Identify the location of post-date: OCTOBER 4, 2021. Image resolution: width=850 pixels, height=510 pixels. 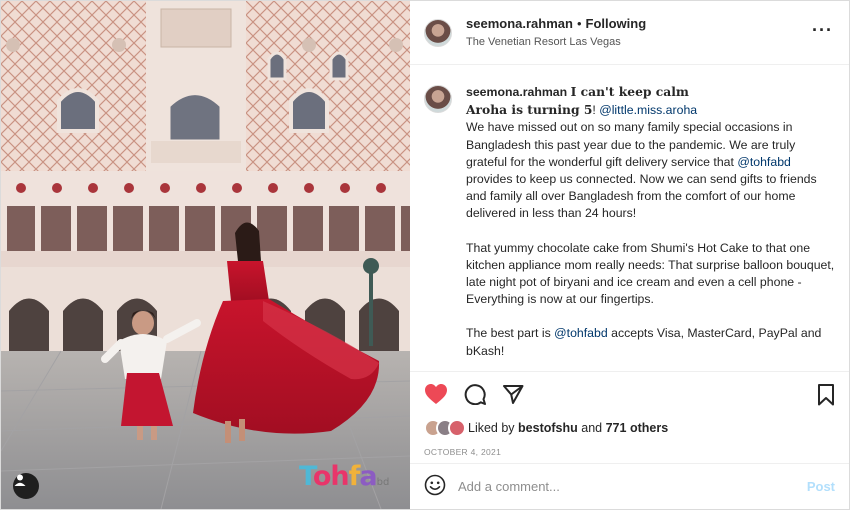
(629, 452).